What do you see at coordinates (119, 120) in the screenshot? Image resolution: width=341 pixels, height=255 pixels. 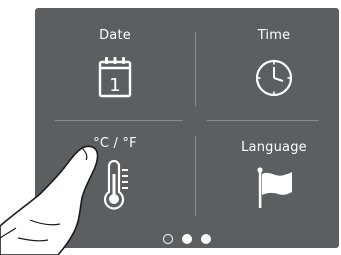 I see `horizontal-divider-left` at bounding box center [119, 120].